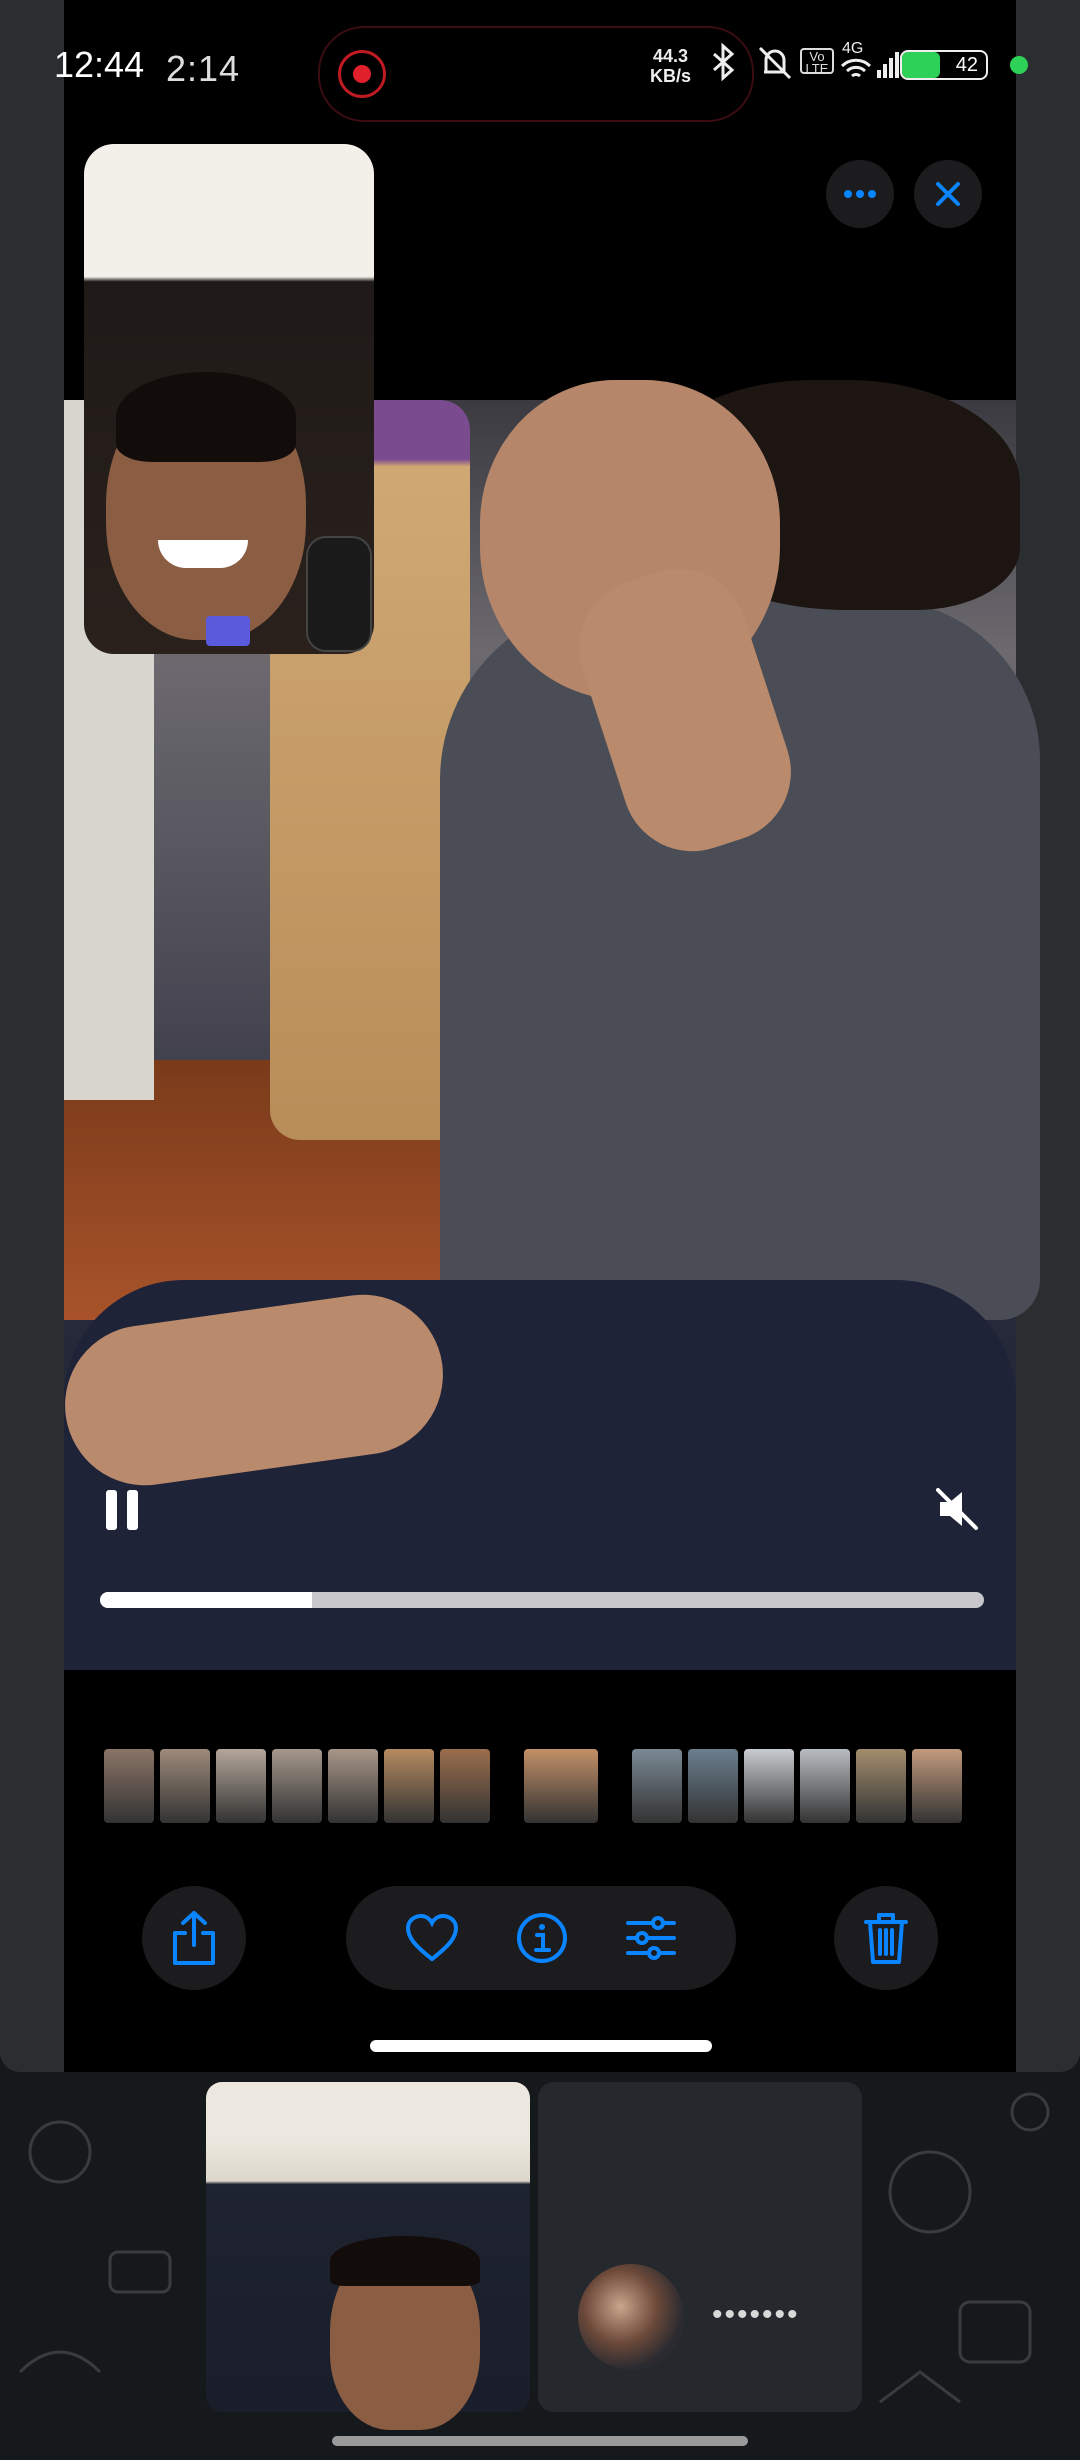 The width and height of the screenshot is (1080, 2460). What do you see at coordinates (671, 76) in the screenshot?
I see `network-speed-unit: KB/s` at bounding box center [671, 76].